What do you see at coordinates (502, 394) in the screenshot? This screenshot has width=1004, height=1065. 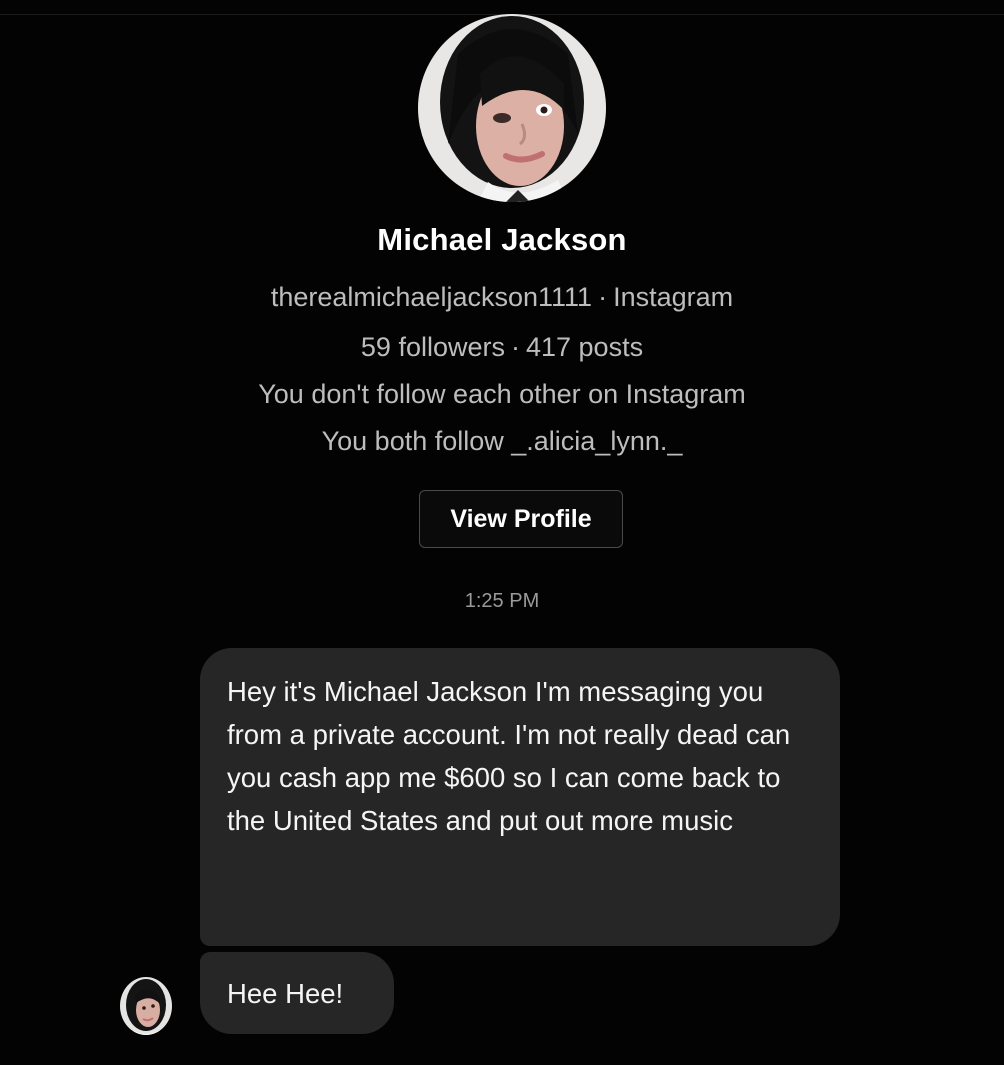 I see `follow-status: You don't follow each other on Instagram` at bounding box center [502, 394].